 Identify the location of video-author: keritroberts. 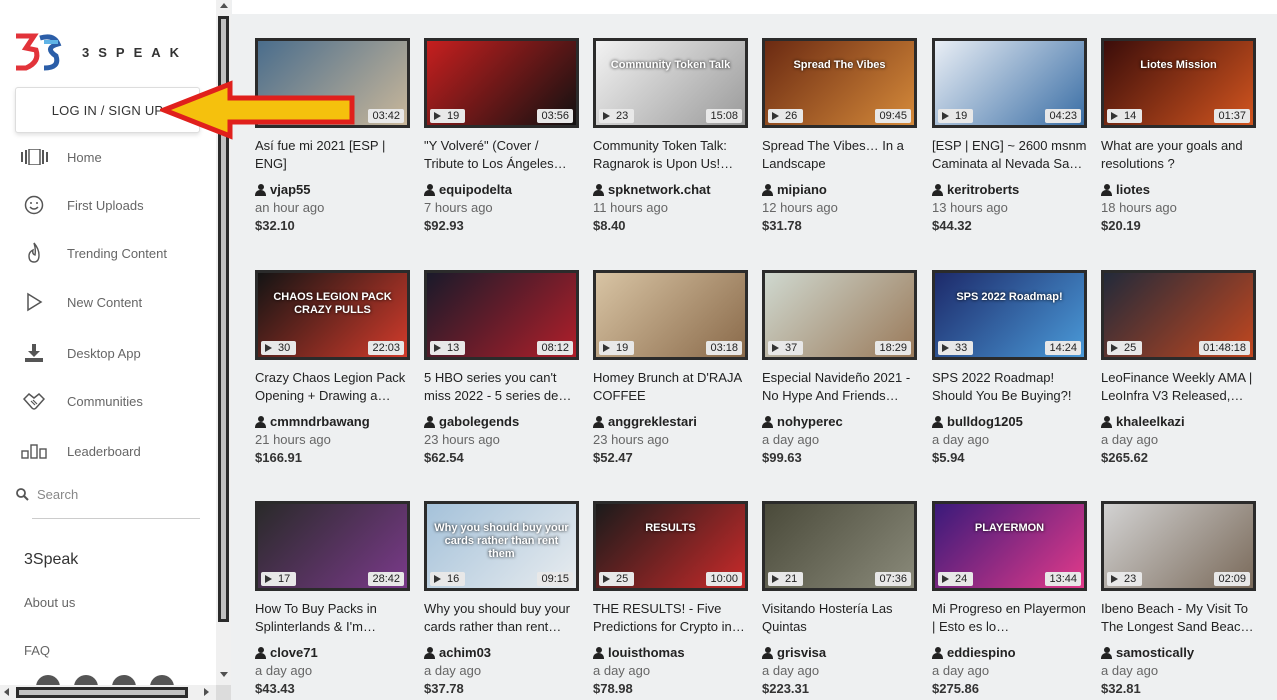
(1009, 189).